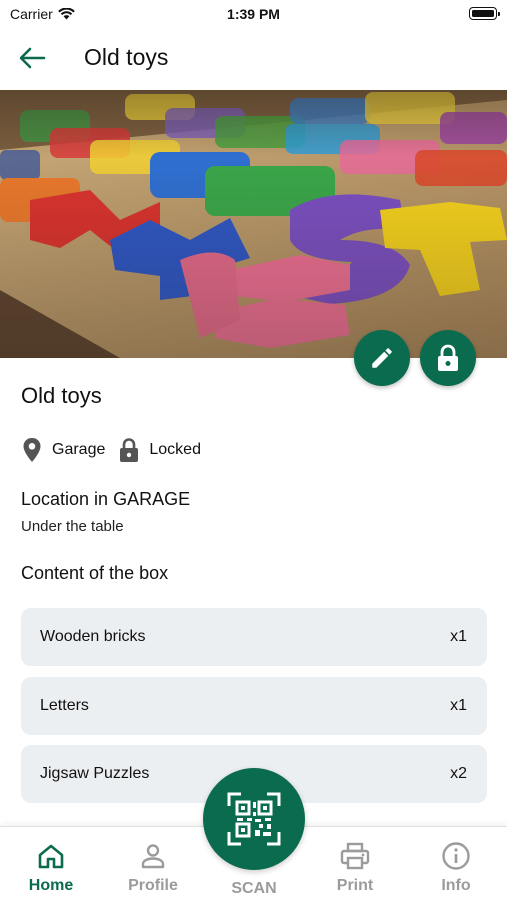  I want to click on location-tag-label: Garage, so click(79, 449).